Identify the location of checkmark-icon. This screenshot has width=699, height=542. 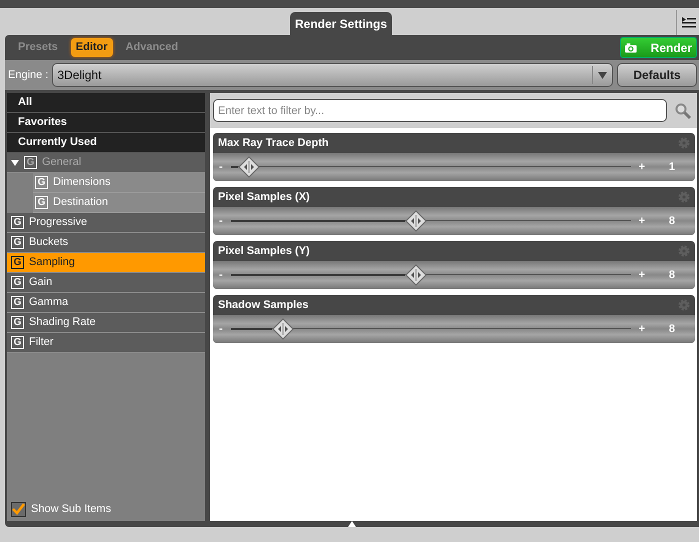
(18, 509).